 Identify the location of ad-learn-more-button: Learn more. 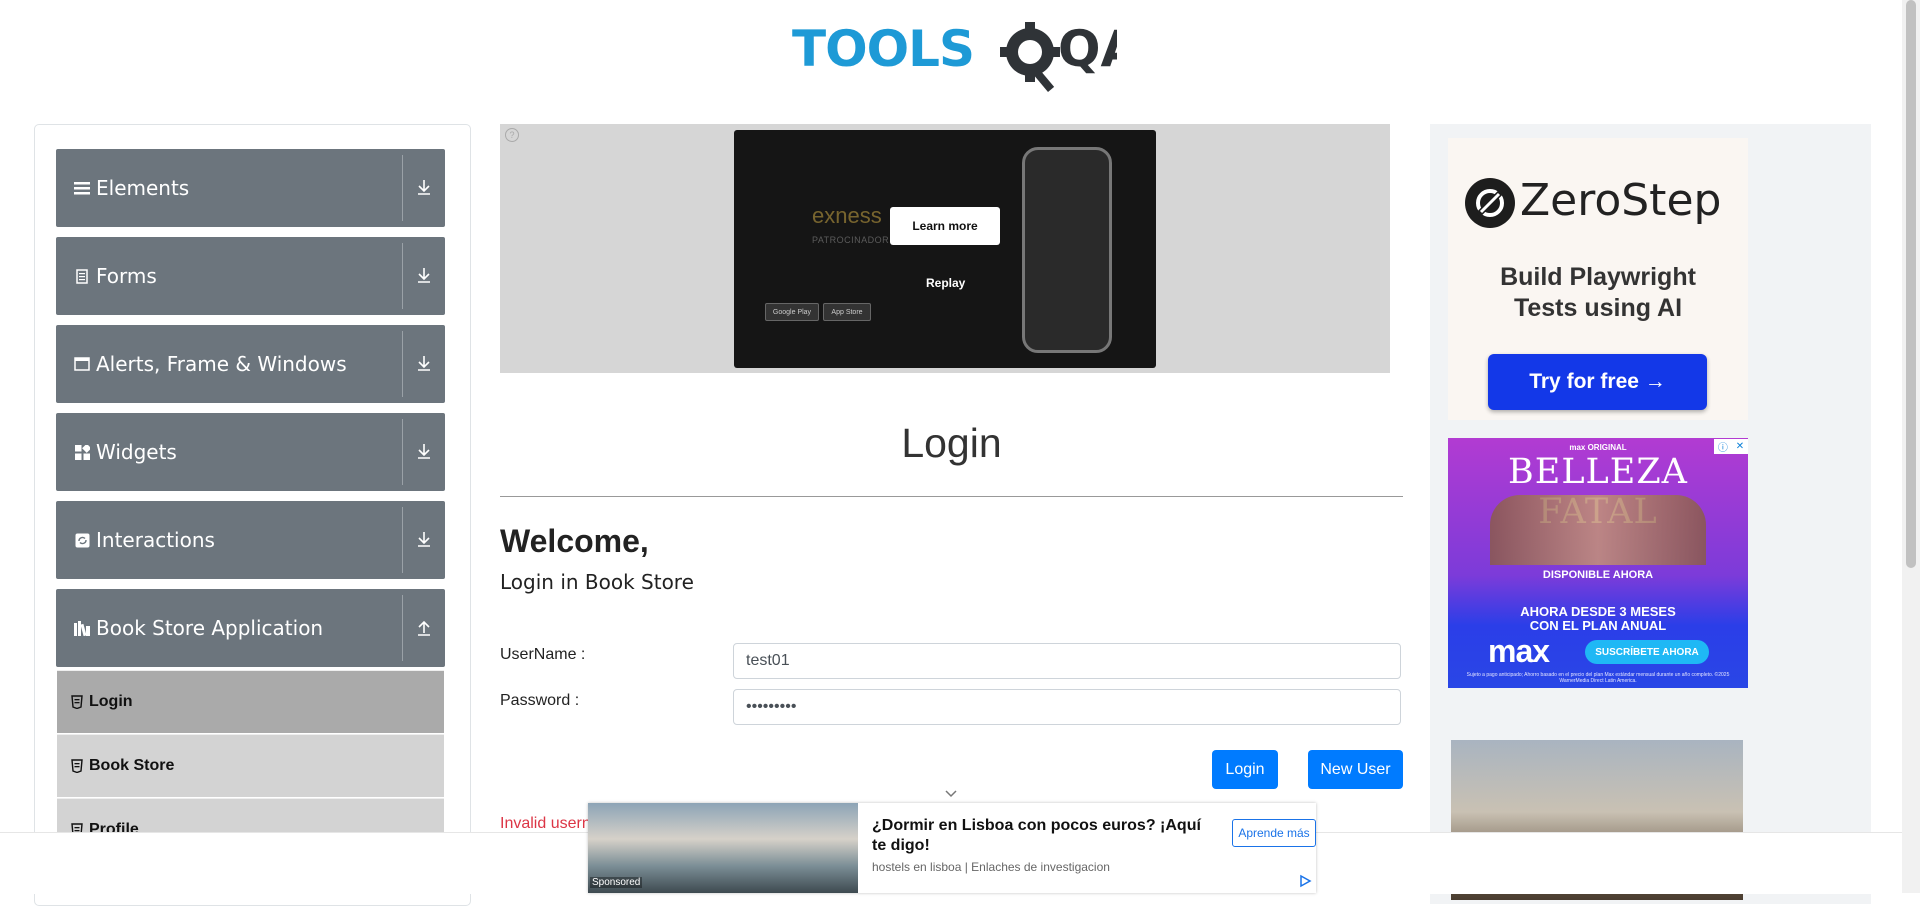
(945, 226).